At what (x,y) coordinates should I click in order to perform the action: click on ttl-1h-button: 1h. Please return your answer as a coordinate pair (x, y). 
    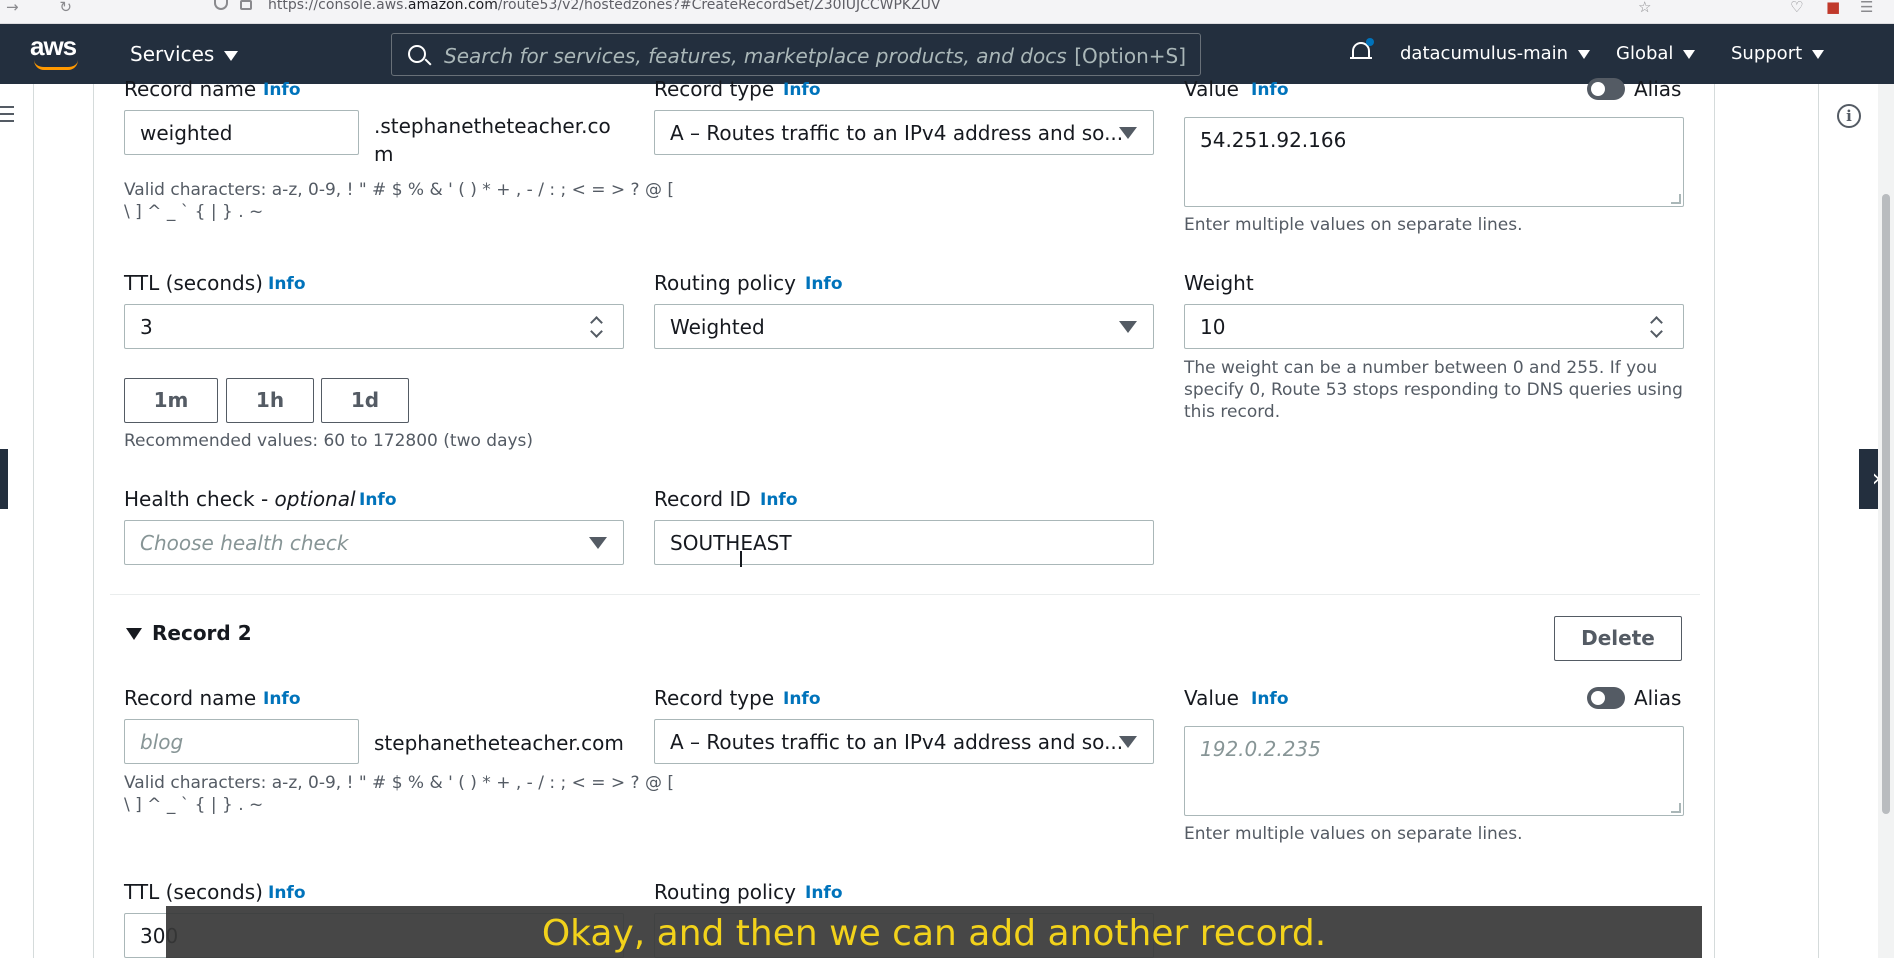
    Looking at the image, I should click on (270, 400).